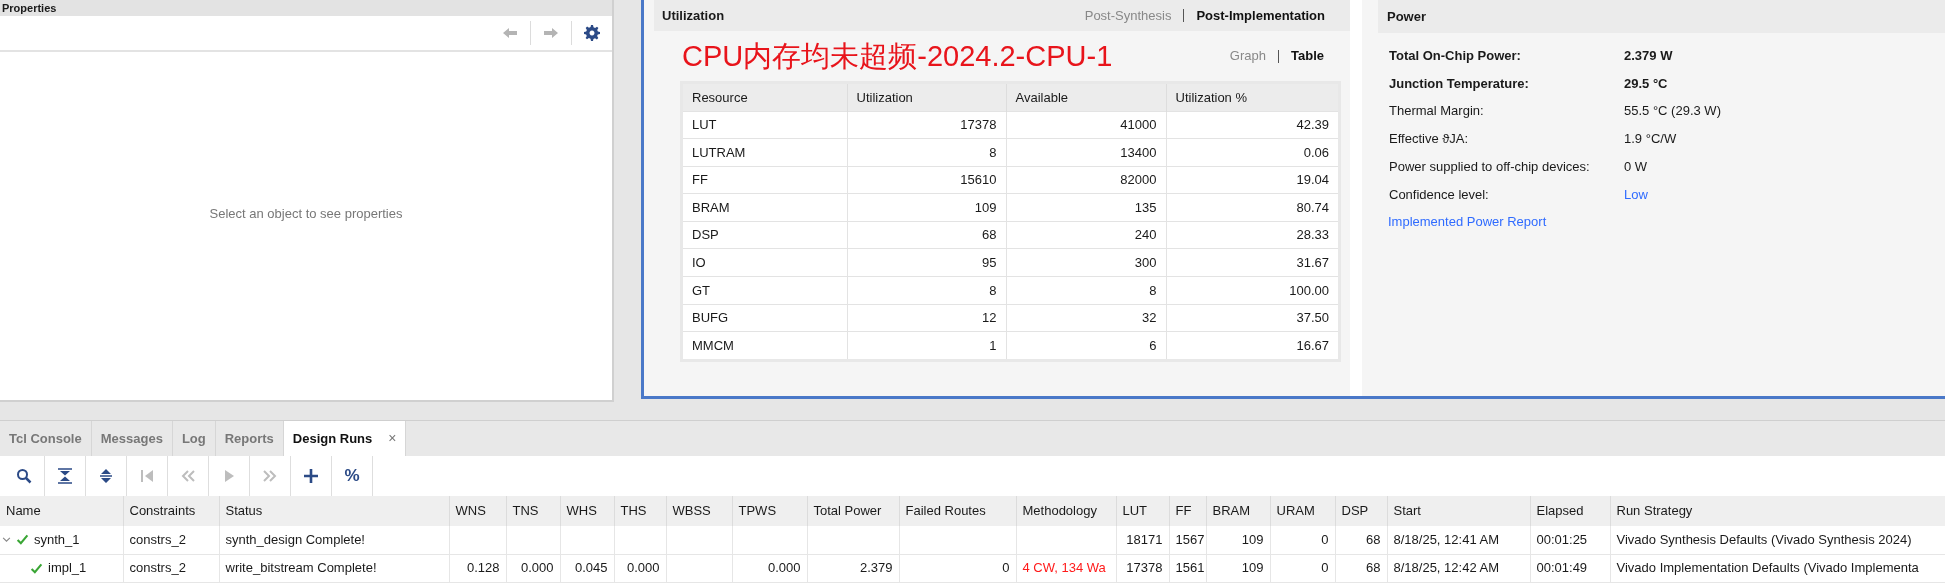 This screenshot has height=587, width=1945. I want to click on column-header: TPWS, so click(769, 511).